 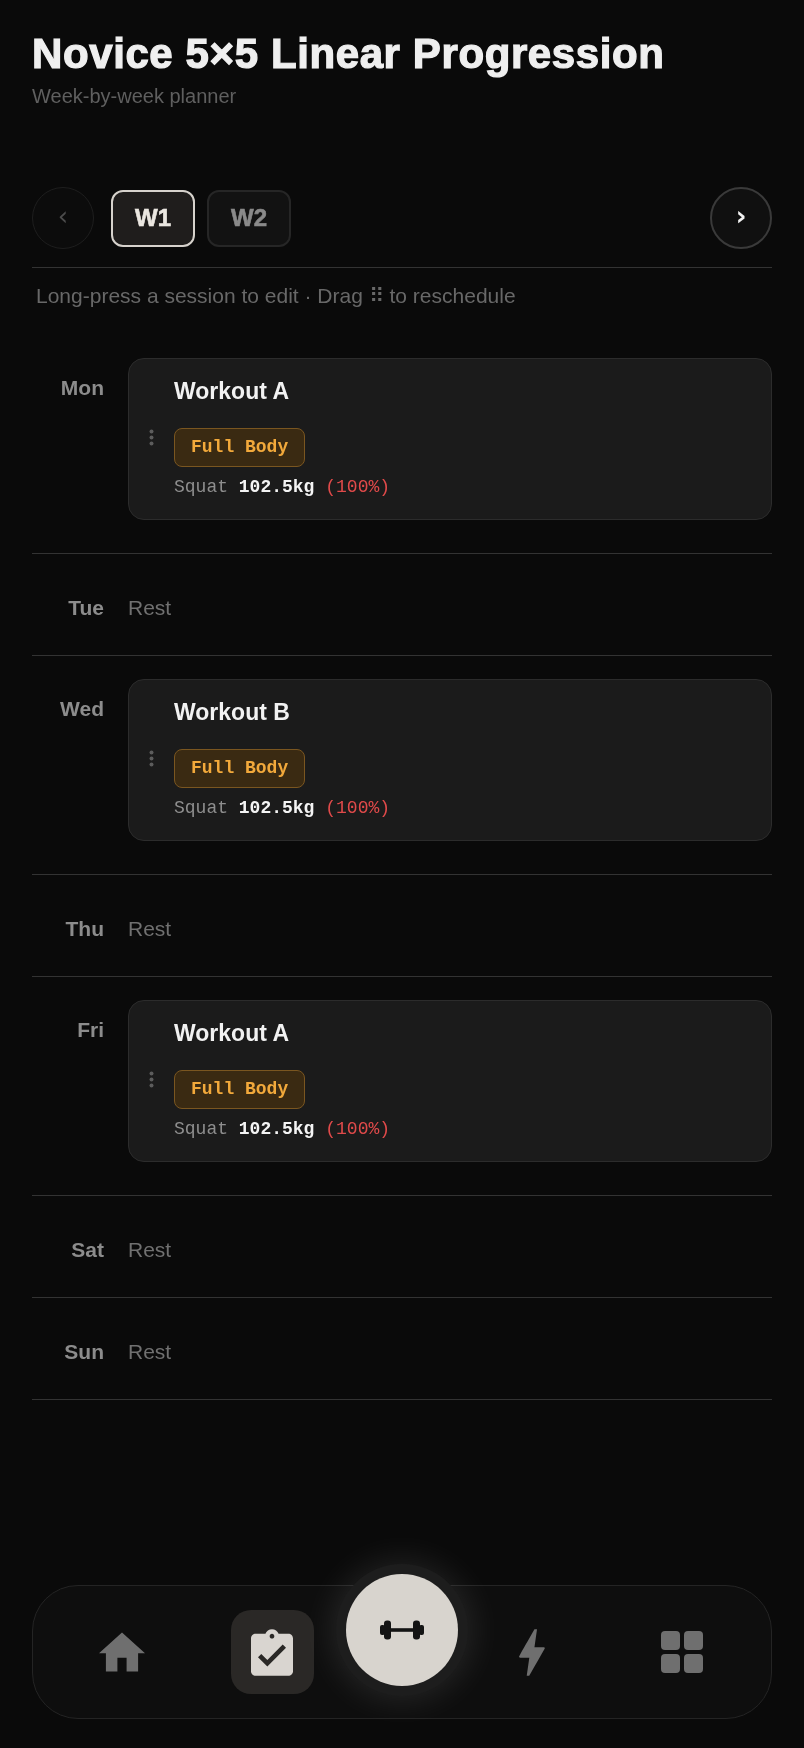 I want to click on day-label: Wed, so click(x=81, y=709).